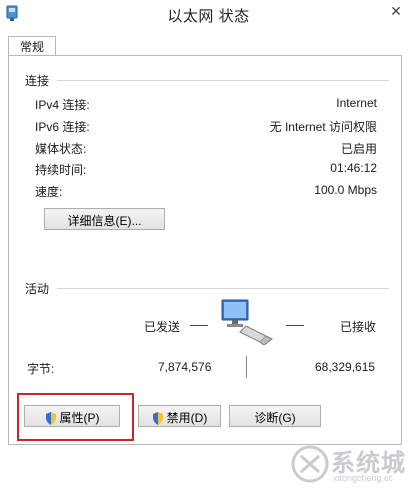 The height and width of the screenshot is (491, 417). I want to click on watermark: 系统城 xitongcheng.cc, so click(351, 465).